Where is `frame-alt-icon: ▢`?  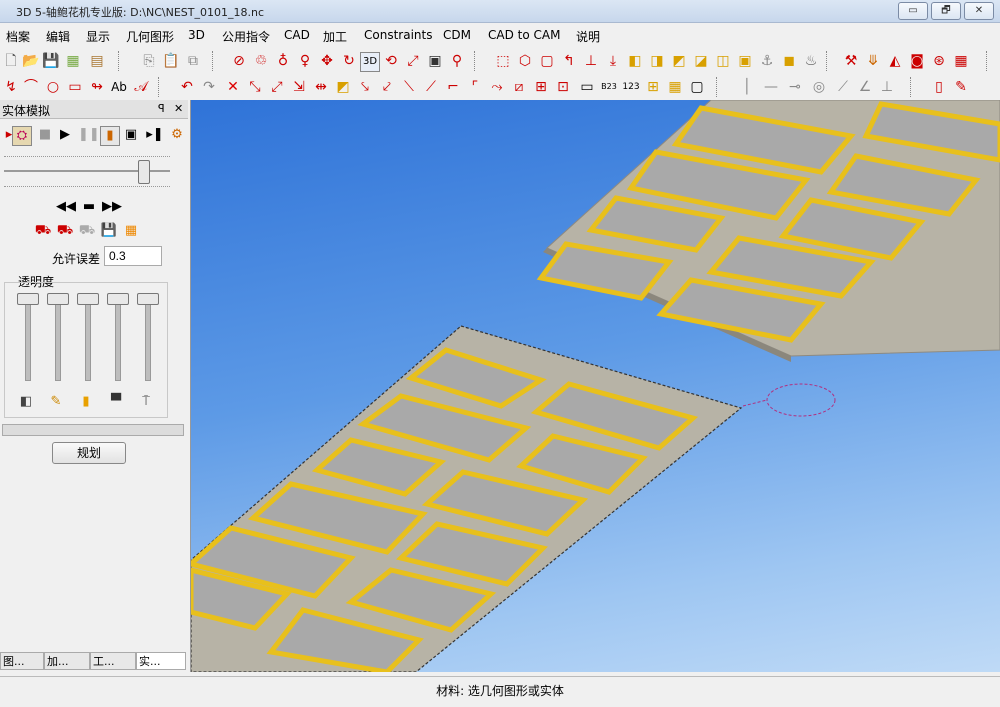
frame-alt-icon: ▢ is located at coordinates (697, 87).